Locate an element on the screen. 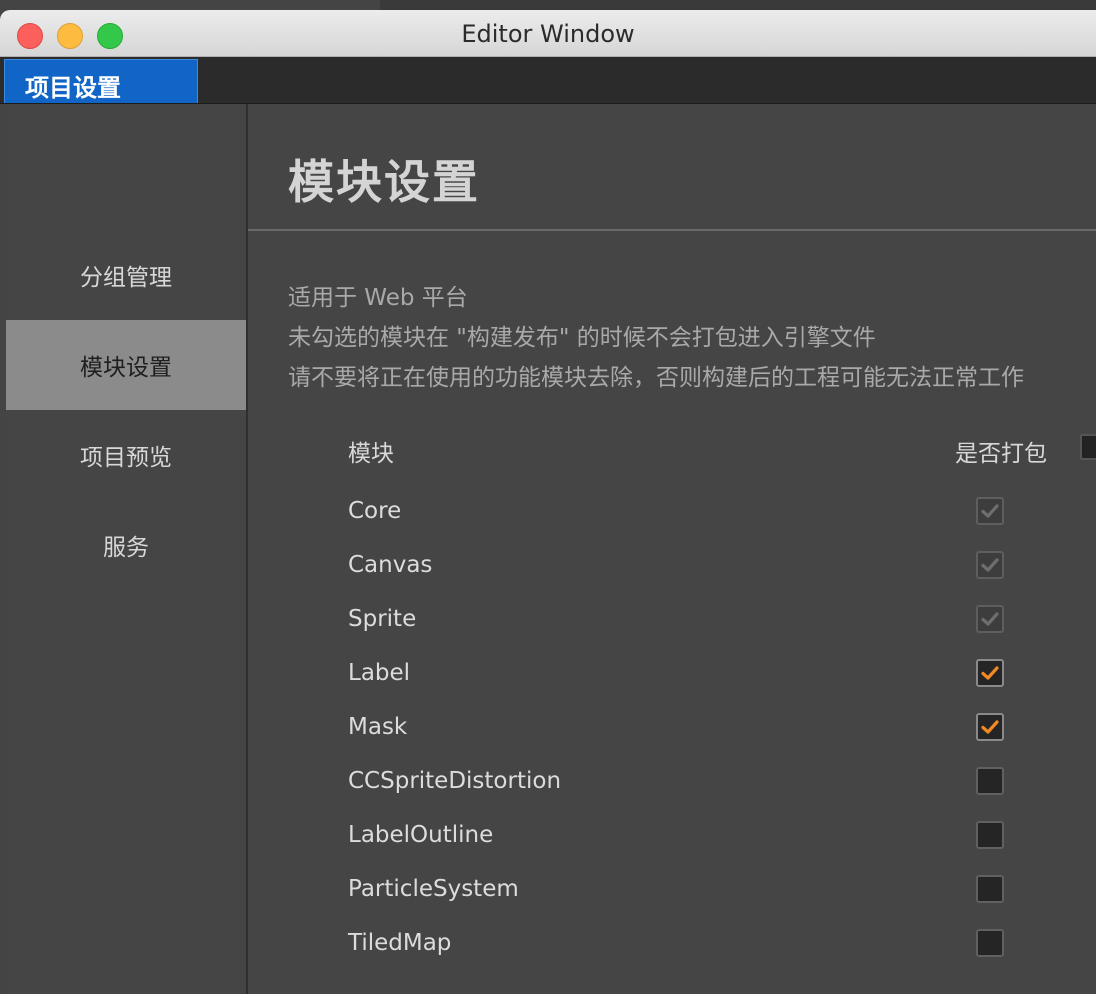  module-name: Core is located at coordinates (375, 511).